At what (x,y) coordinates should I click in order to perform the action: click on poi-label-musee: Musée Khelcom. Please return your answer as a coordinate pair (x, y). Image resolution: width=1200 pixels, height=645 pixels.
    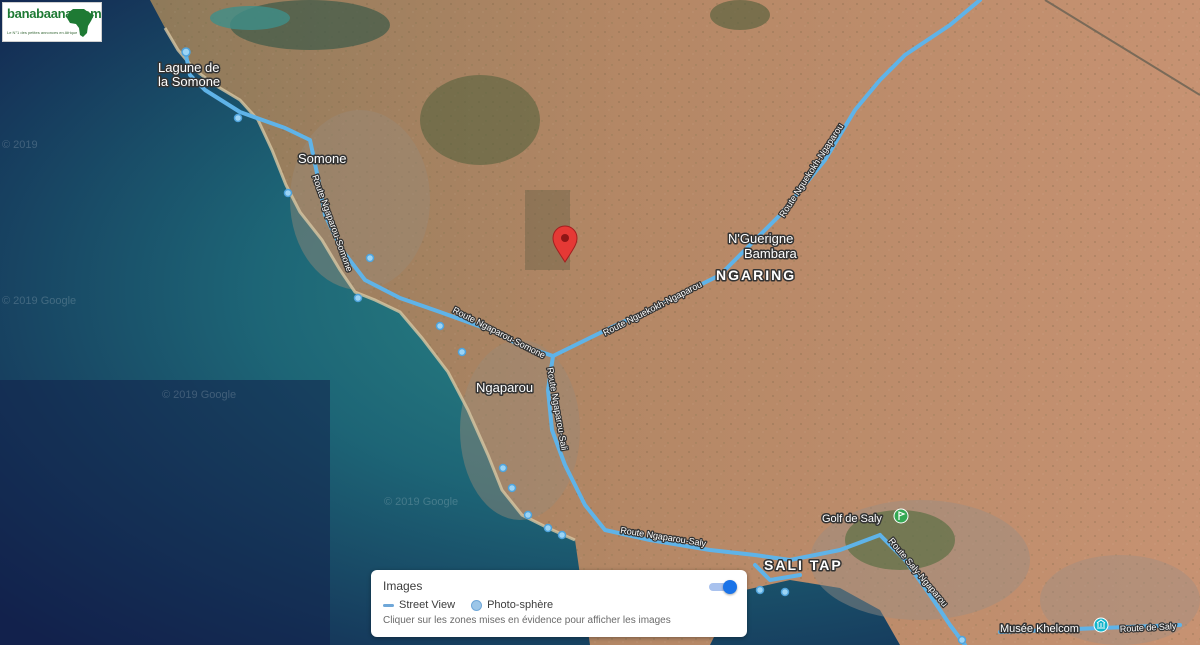
    Looking at the image, I should click on (1040, 629).